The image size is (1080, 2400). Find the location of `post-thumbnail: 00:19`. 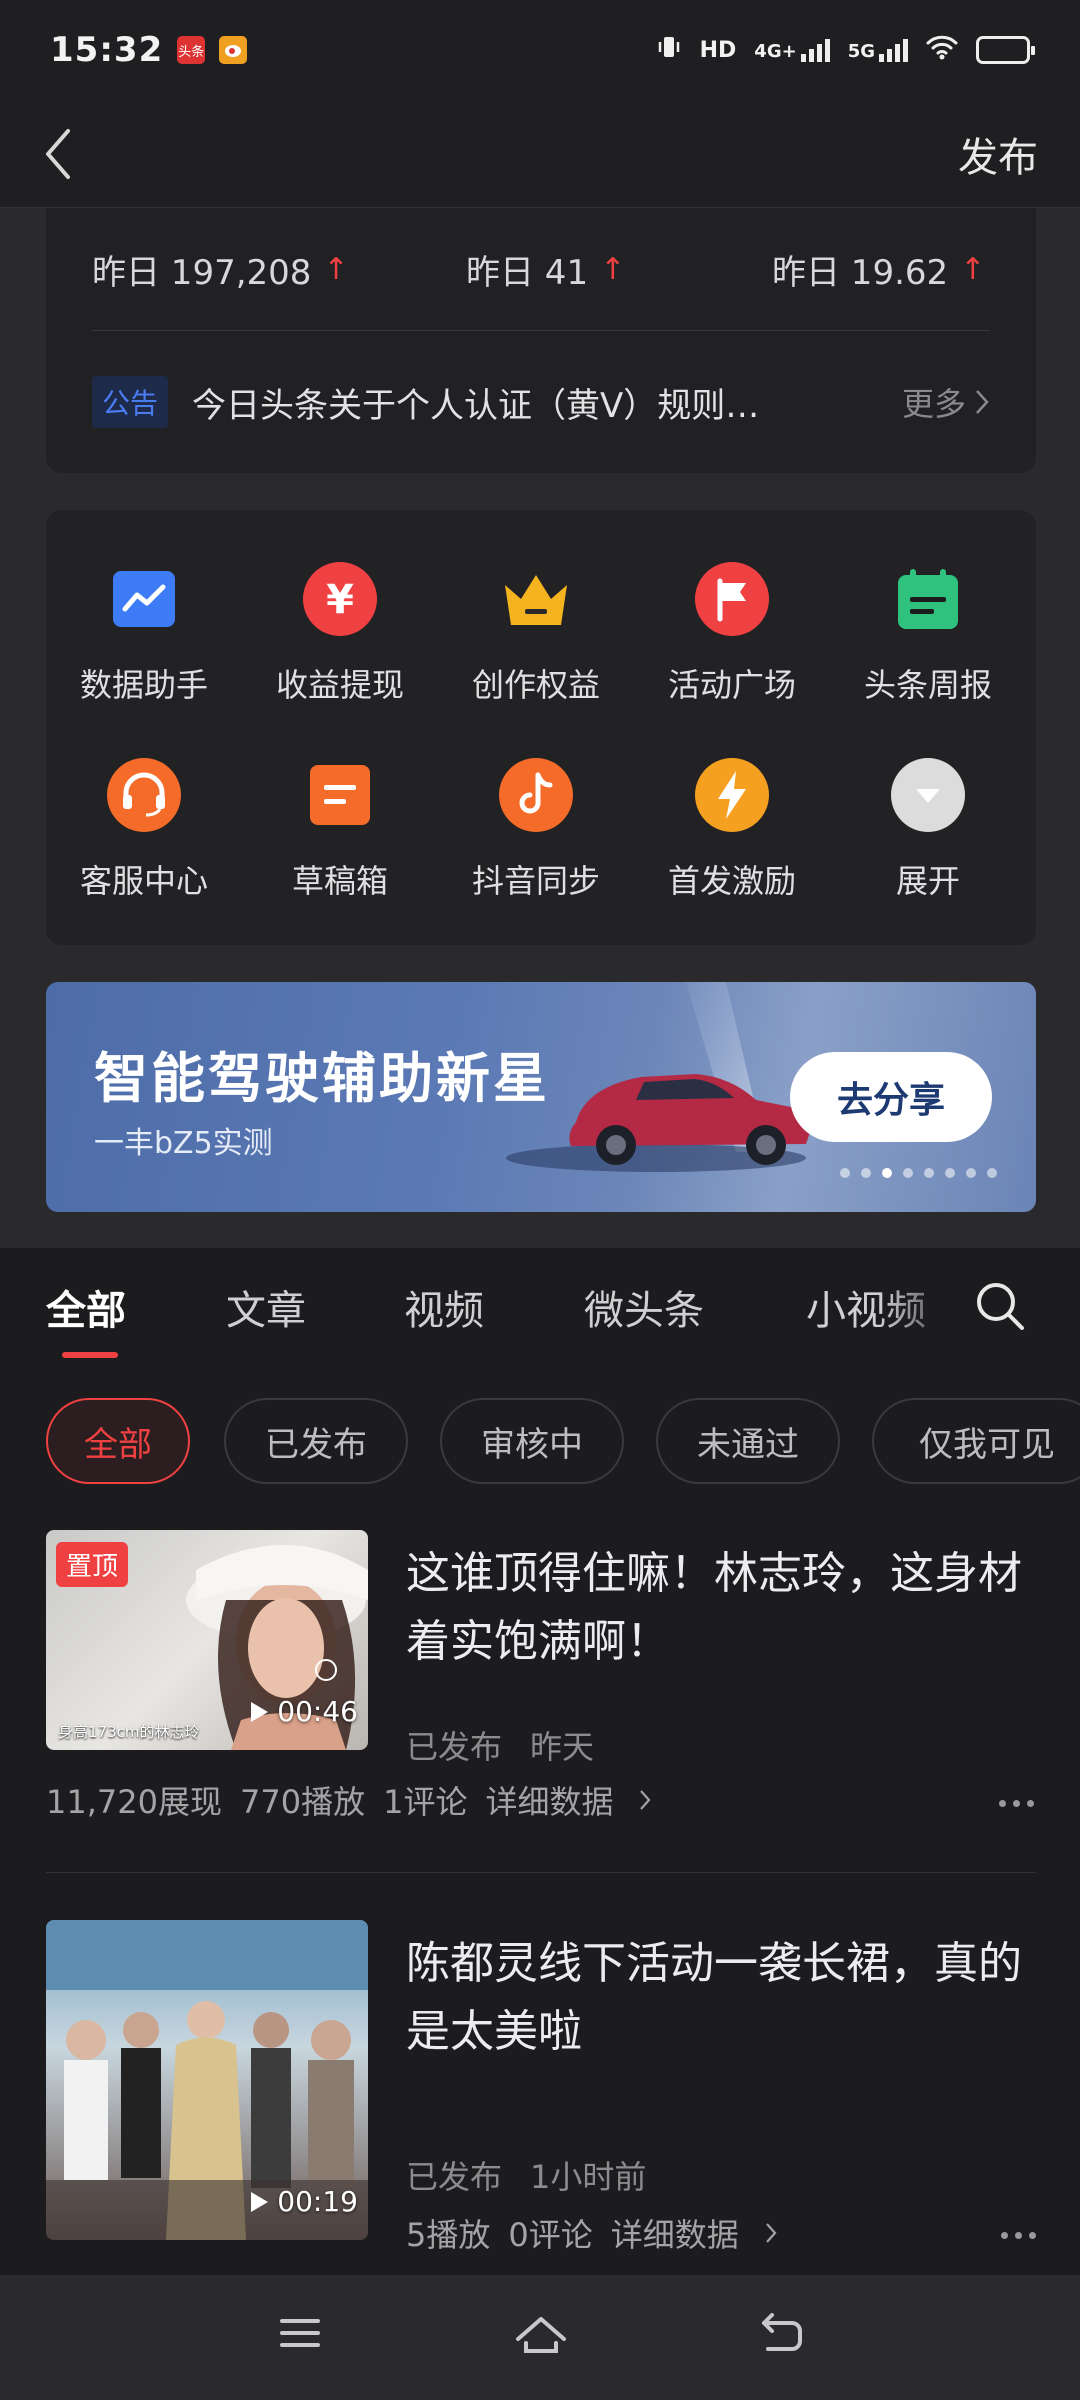

post-thumbnail: 00:19 is located at coordinates (207, 2080).